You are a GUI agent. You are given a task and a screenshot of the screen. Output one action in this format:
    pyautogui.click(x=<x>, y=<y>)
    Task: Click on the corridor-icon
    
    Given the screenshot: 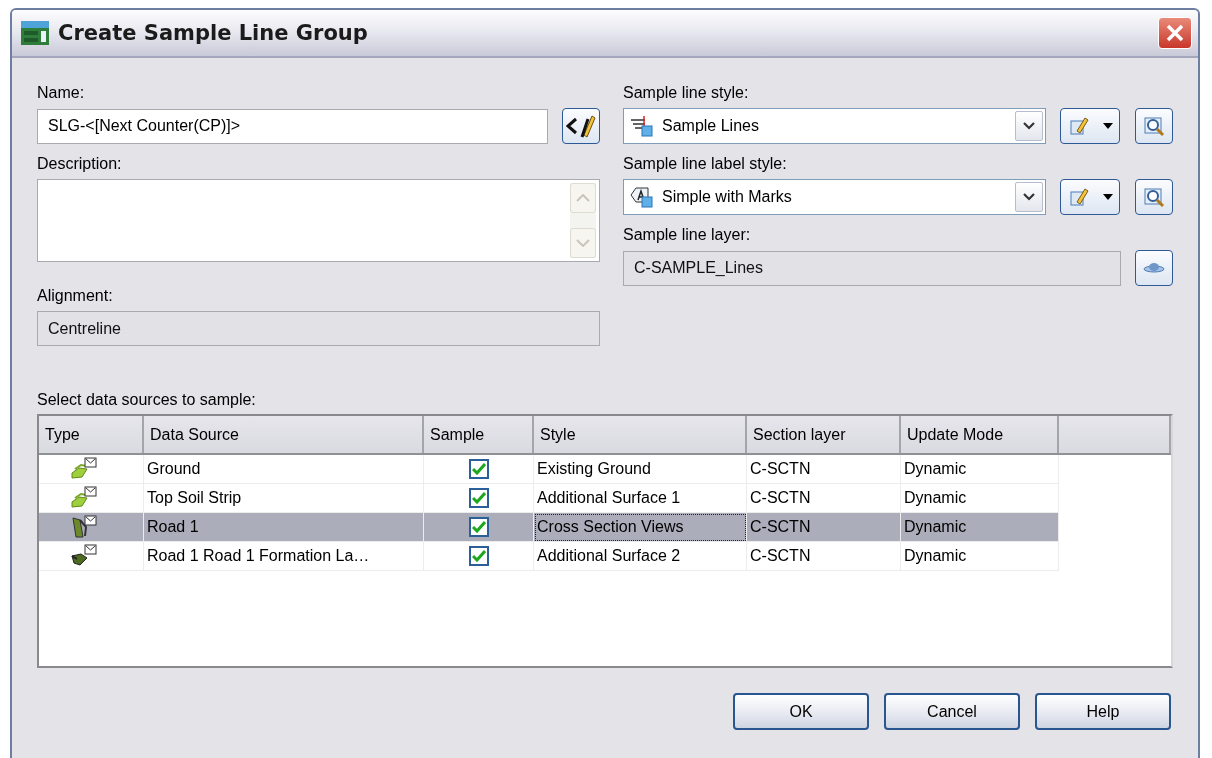 What is the action you would take?
    pyautogui.click(x=84, y=527)
    